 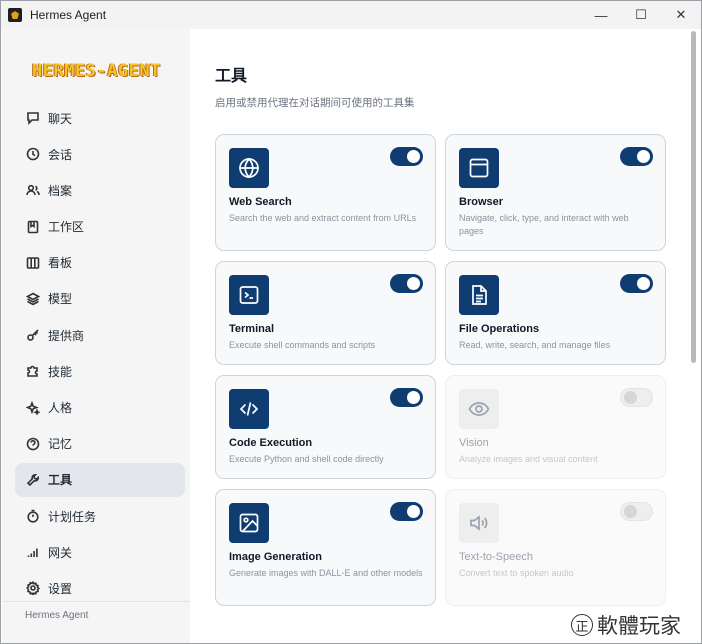 What do you see at coordinates (100, 371) in the screenshot?
I see `sidebar-item-skills: 技能` at bounding box center [100, 371].